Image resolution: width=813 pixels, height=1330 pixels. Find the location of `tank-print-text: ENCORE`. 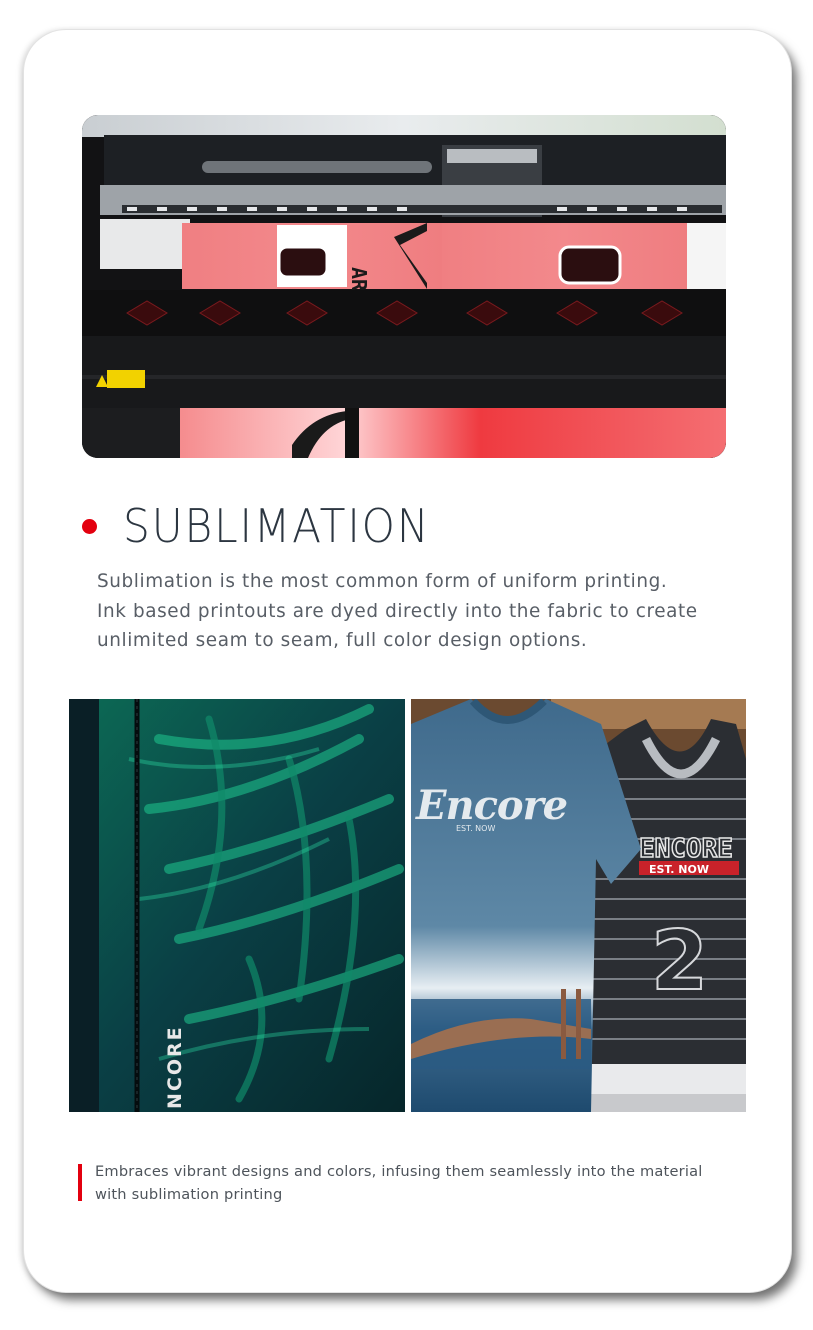

tank-print-text: ENCORE is located at coordinates (686, 849).